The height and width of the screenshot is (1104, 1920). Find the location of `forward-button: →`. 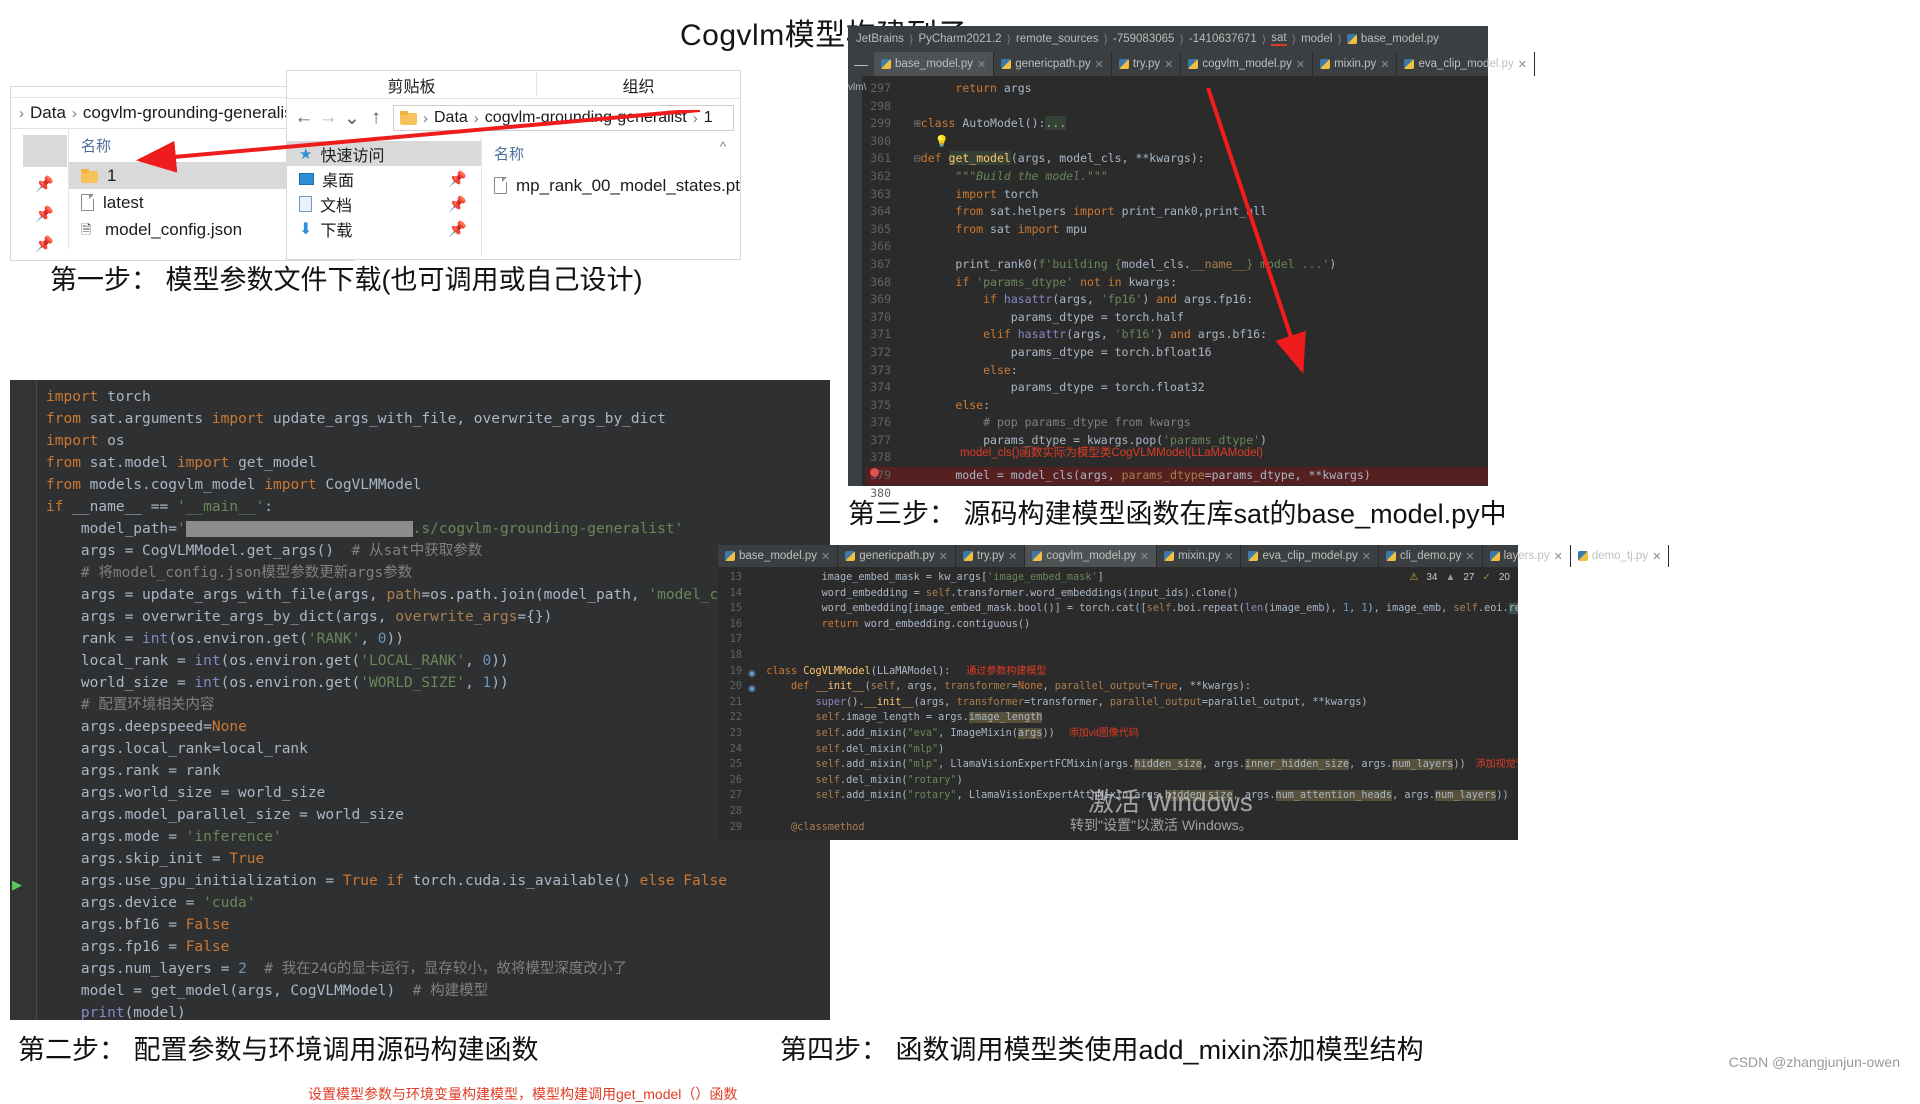

forward-button: → is located at coordinates (328, 118).